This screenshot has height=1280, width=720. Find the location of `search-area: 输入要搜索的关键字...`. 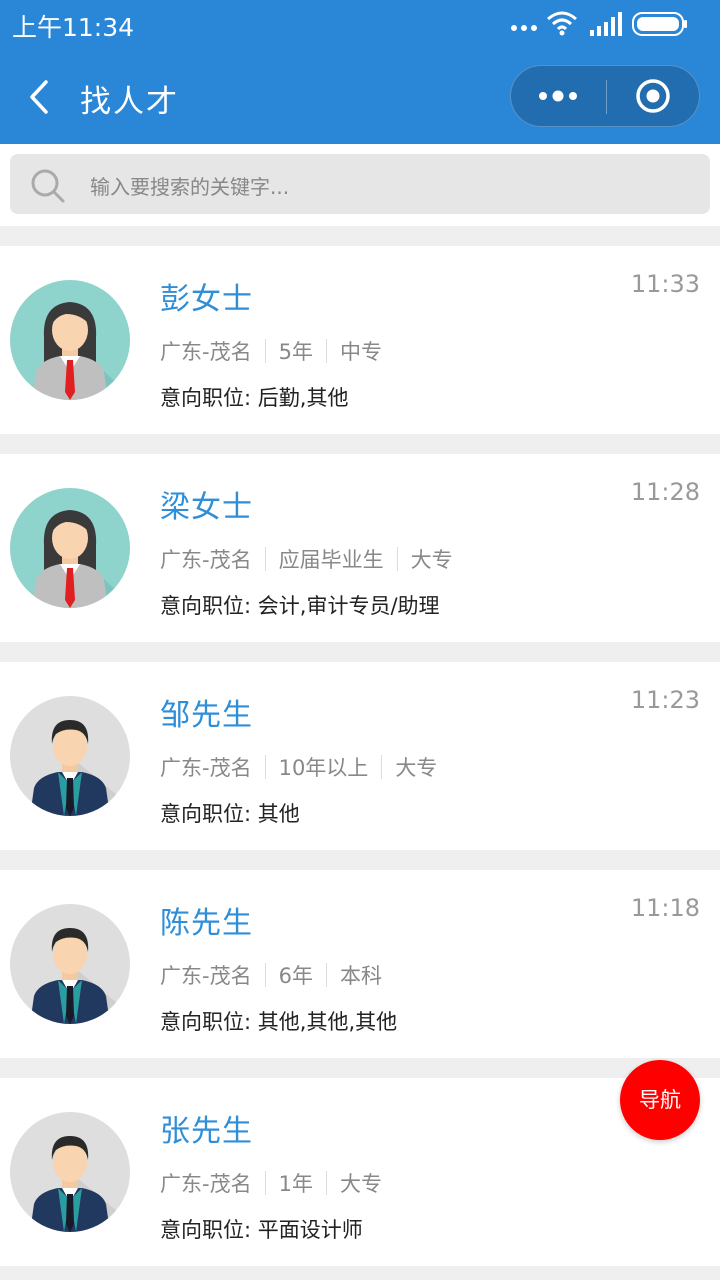

search-area: 输入要搜索的关键字... is located at coordinates (360, 185).